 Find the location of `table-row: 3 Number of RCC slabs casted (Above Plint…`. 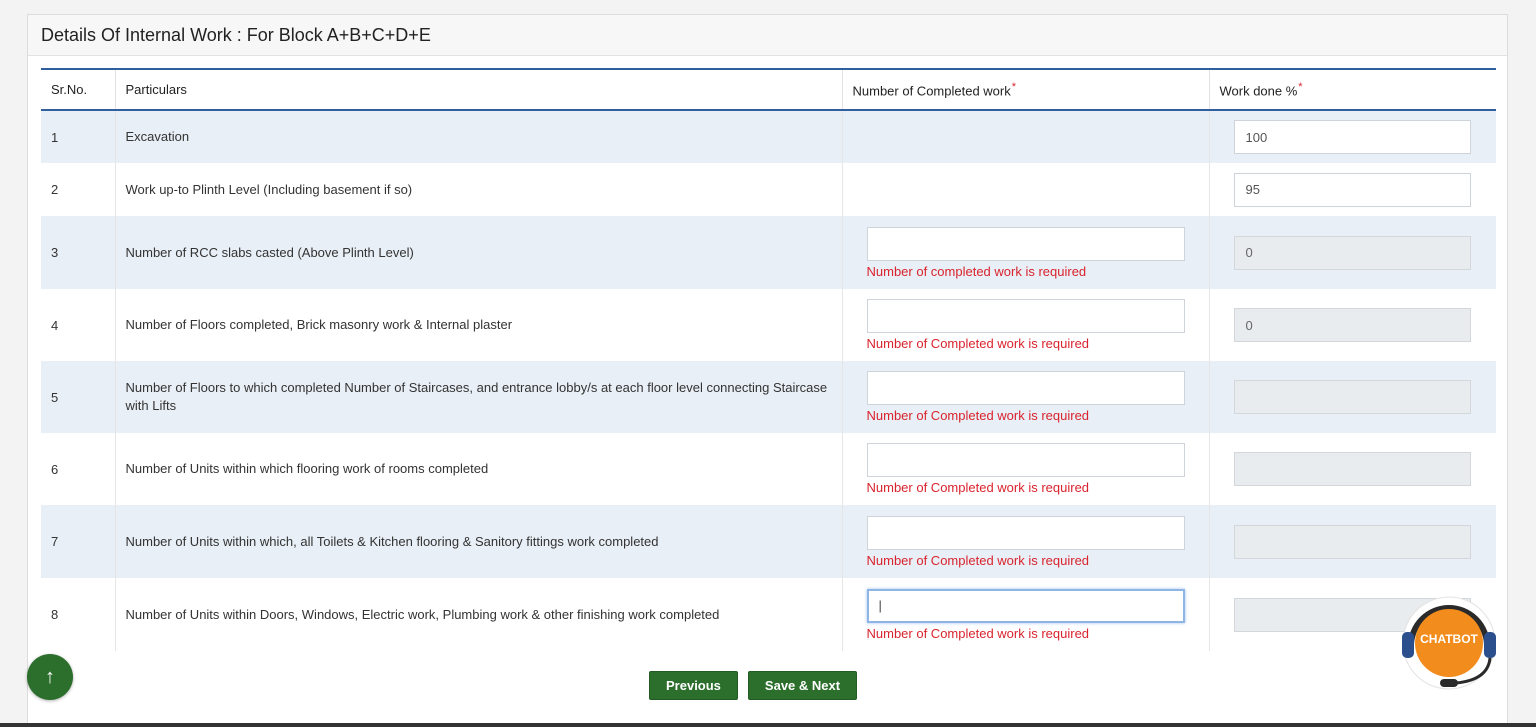

table-row: 3 Number of RCC slabs casted (Above Plint… is located at coordinates (768, 252).